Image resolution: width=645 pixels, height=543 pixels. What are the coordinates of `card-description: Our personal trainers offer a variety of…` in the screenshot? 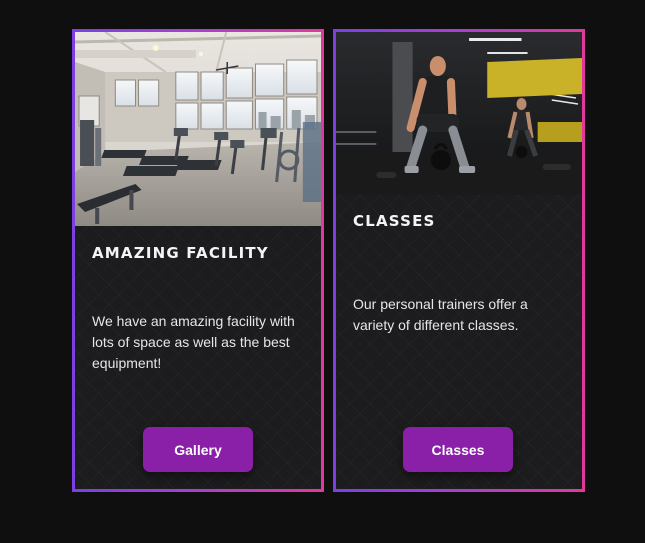 It's located at (440, 314).